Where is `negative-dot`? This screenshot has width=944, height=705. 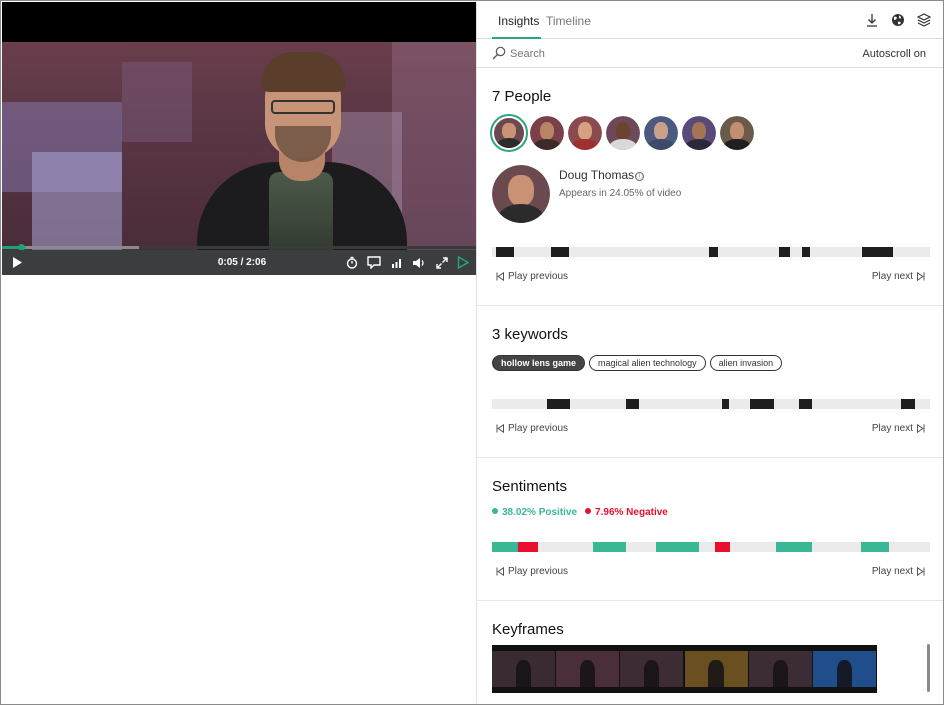
negative-dot is located at coordinates (588, 511).